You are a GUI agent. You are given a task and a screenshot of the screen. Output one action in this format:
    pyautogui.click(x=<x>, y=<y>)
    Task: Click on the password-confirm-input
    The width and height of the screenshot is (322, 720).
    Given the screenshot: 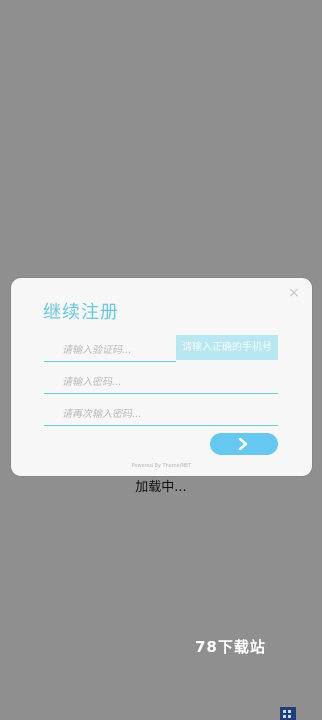 What is the action you would take?
    pyautogui.click(x=161, y=415)
    